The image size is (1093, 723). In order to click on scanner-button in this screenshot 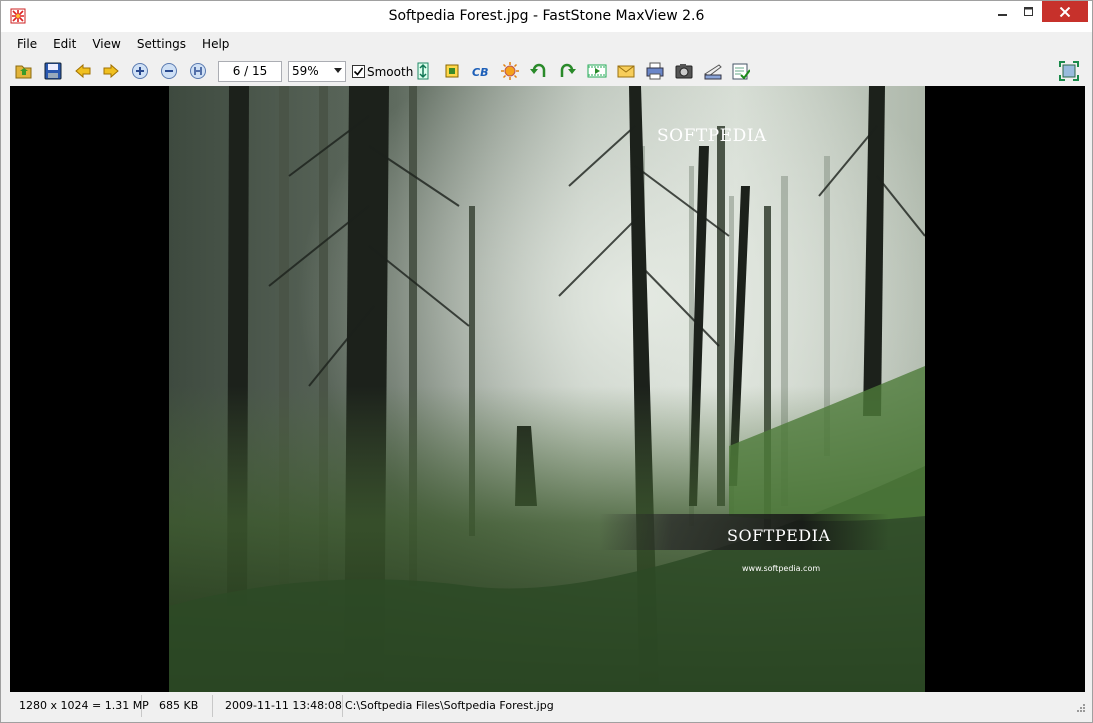, I will do `click(713, 71)`.